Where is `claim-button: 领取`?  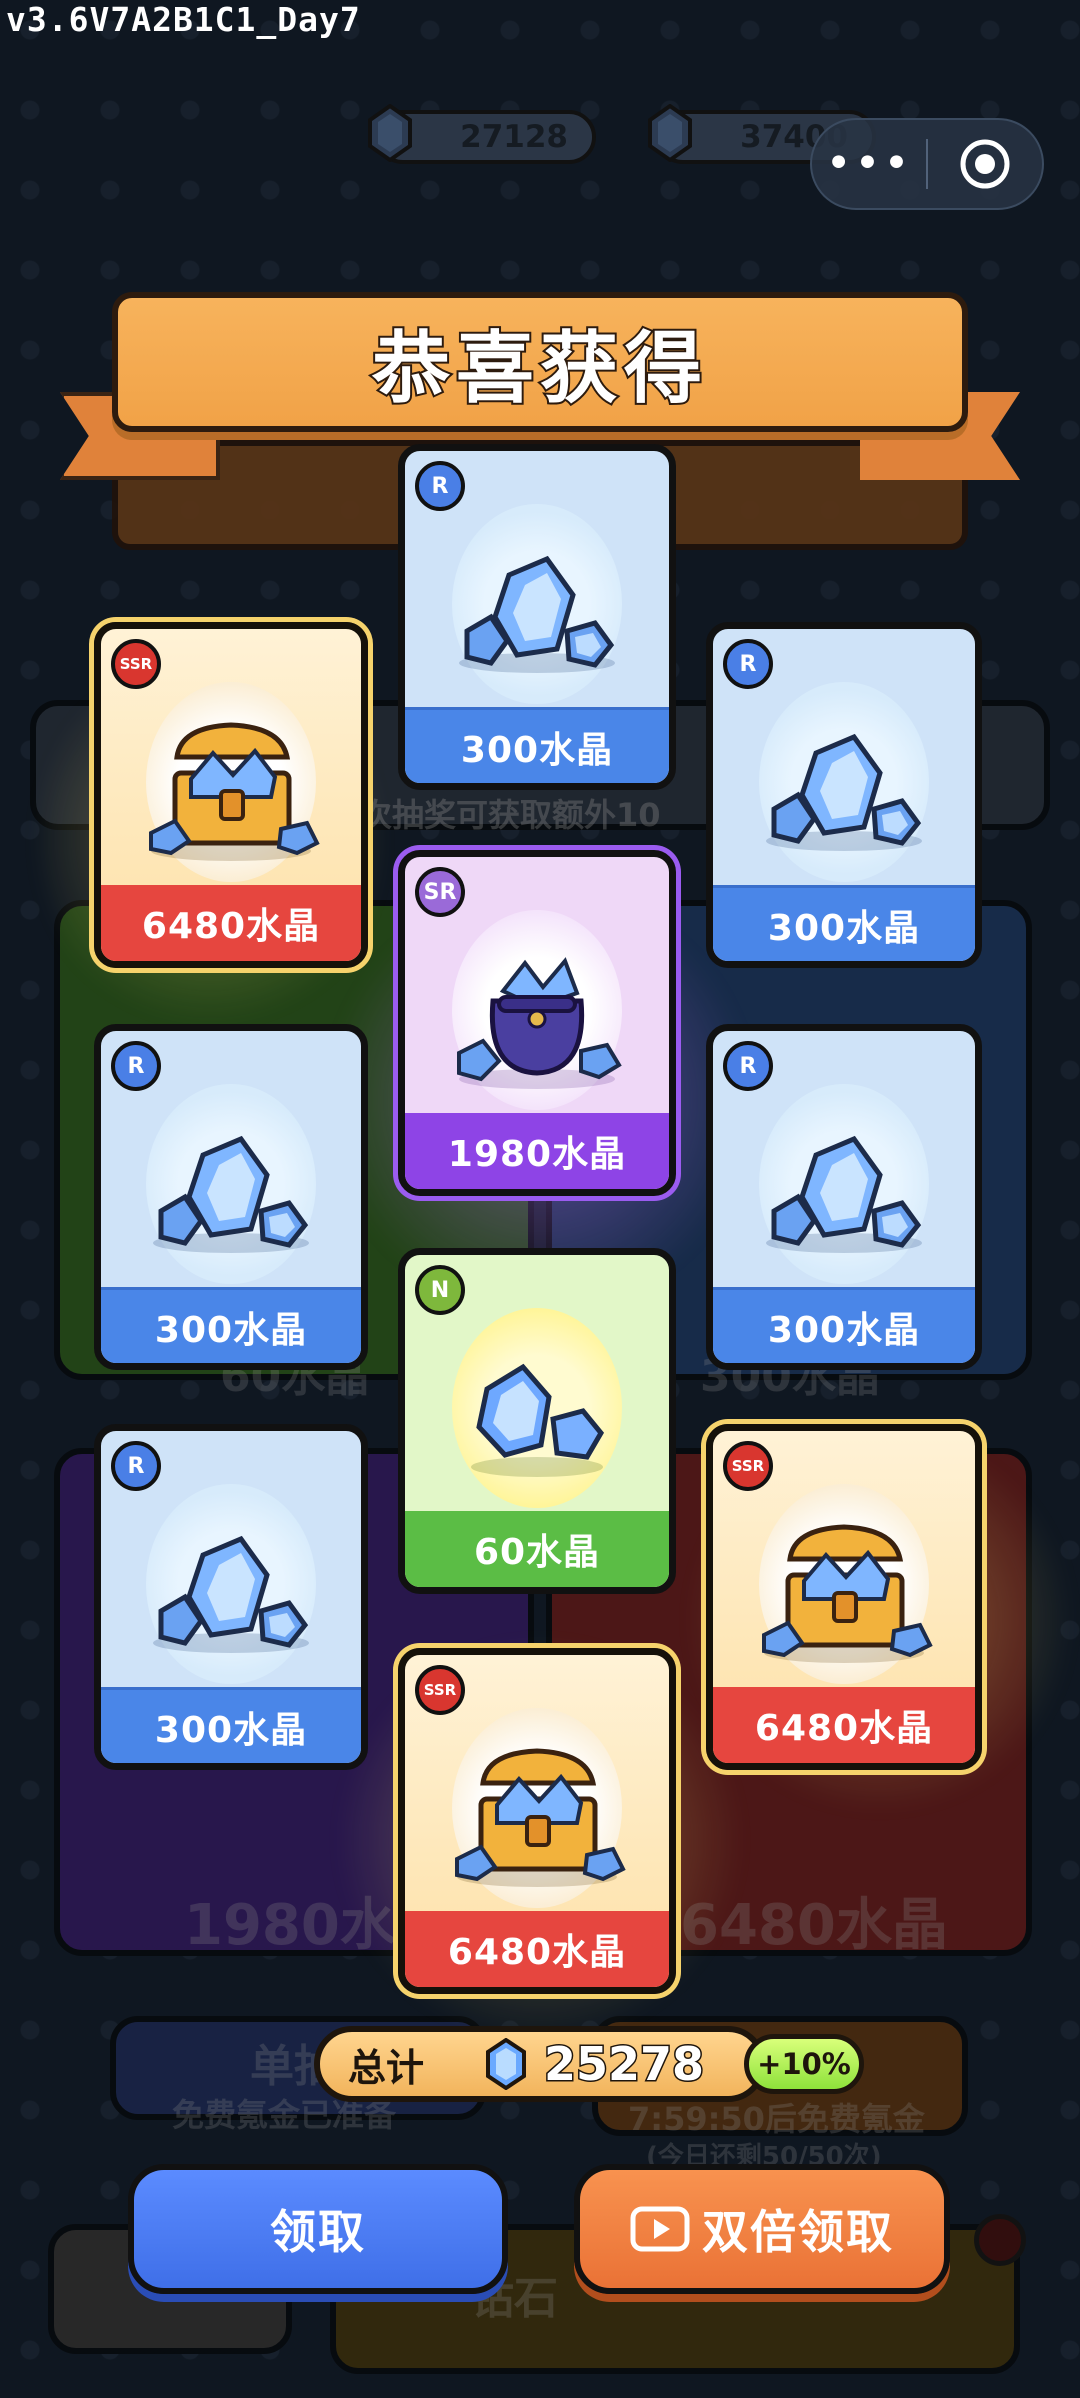
claim-button: 领取 is located at coordinates (318, 2229).